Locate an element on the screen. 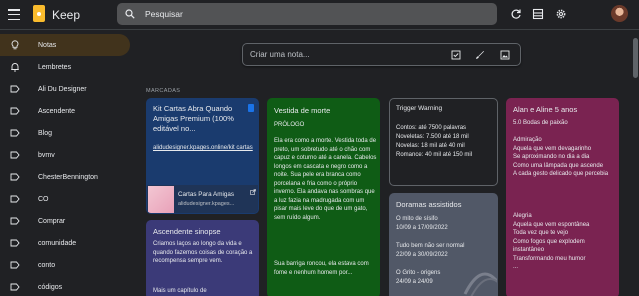 The width and height of the screenshot is (639, 296). note-line: Admiração is located at coordinates (527, 140).